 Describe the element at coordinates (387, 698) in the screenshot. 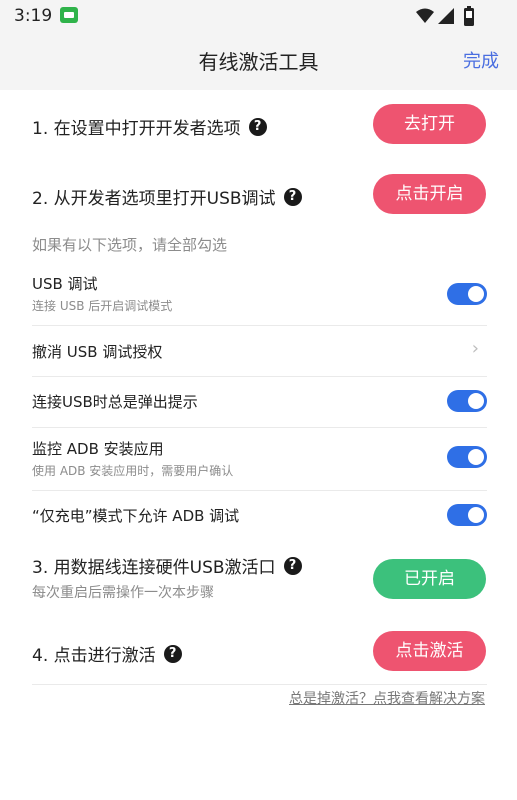

I see `troubleshoot-link: 总是掉激活？点我查看解决方案` at that location.